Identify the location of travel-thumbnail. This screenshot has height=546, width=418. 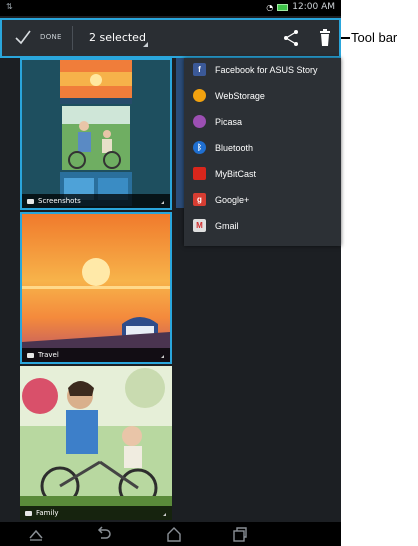
(96, 288).